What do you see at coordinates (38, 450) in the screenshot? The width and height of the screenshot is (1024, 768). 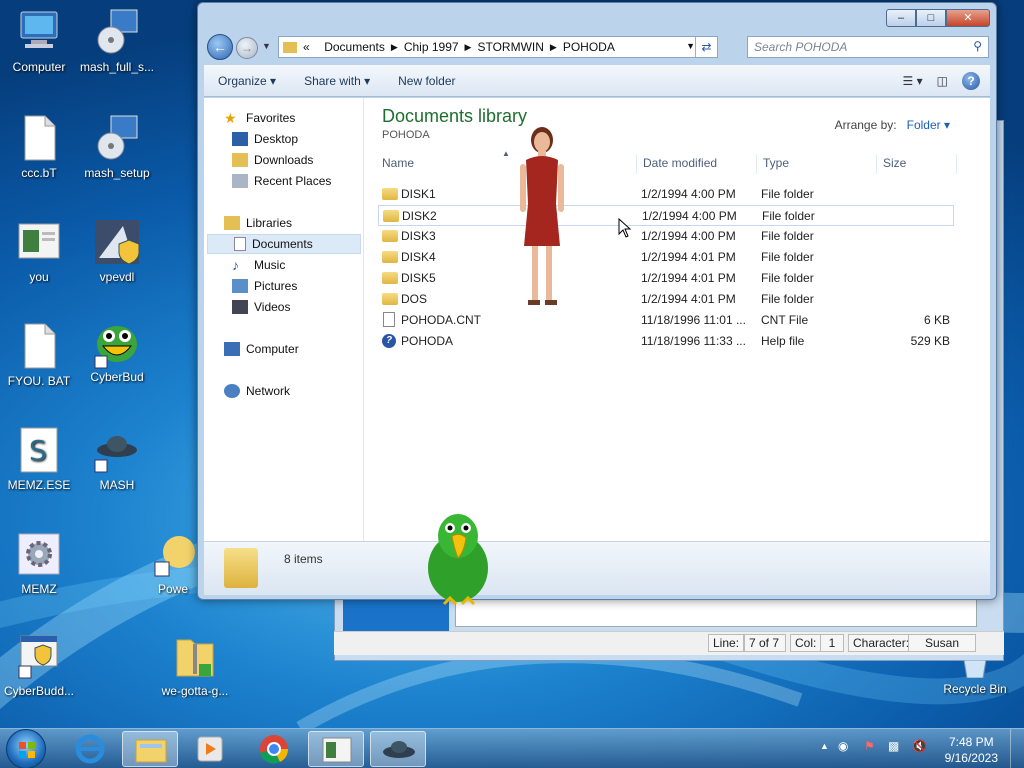 I see `svg-text: S` at bounding box center [38, 450].